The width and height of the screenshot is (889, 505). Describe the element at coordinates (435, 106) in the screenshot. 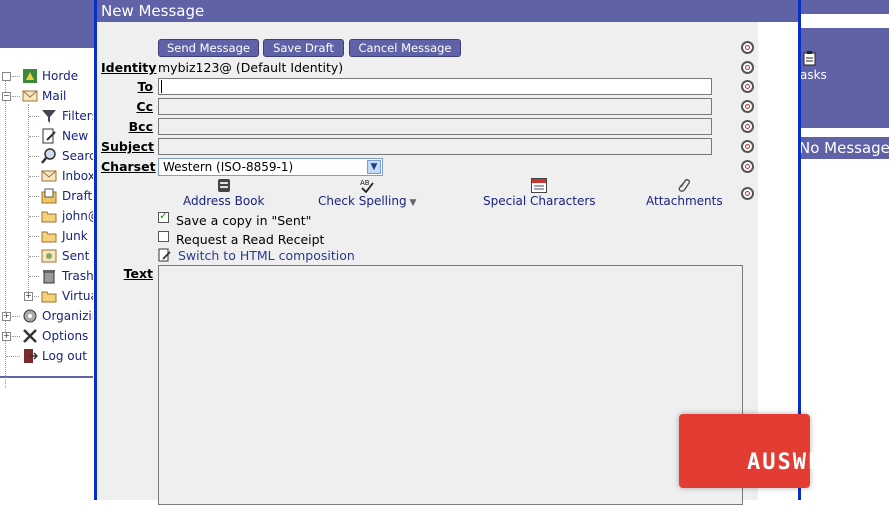

I see `cc-input` at that location.